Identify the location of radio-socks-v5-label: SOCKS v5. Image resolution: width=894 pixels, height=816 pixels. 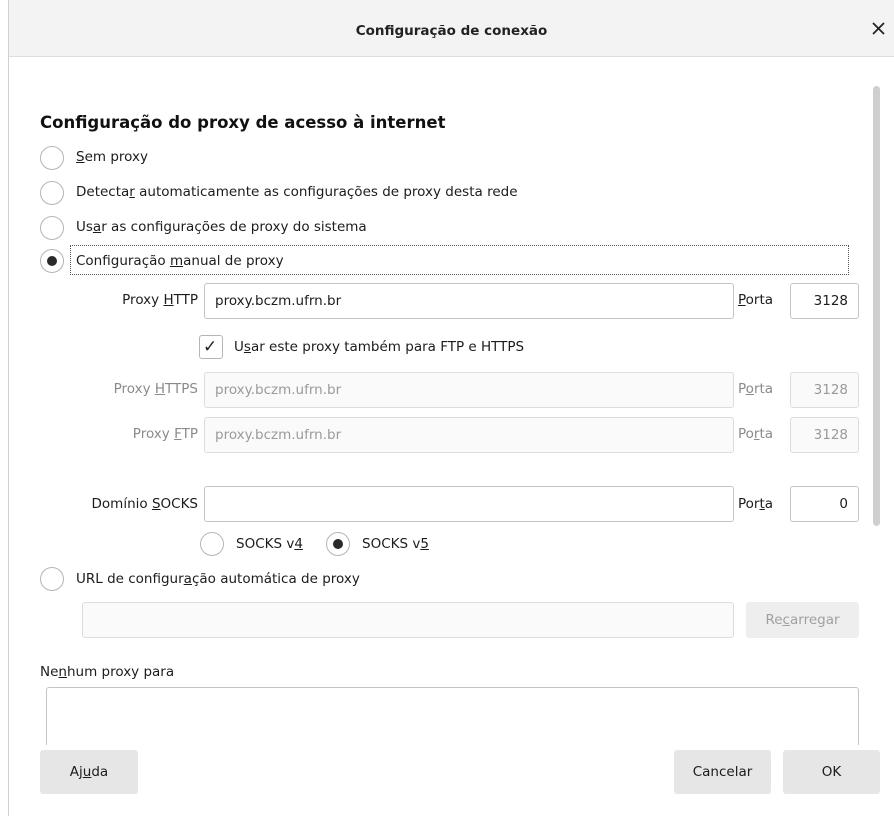
(395, 544).